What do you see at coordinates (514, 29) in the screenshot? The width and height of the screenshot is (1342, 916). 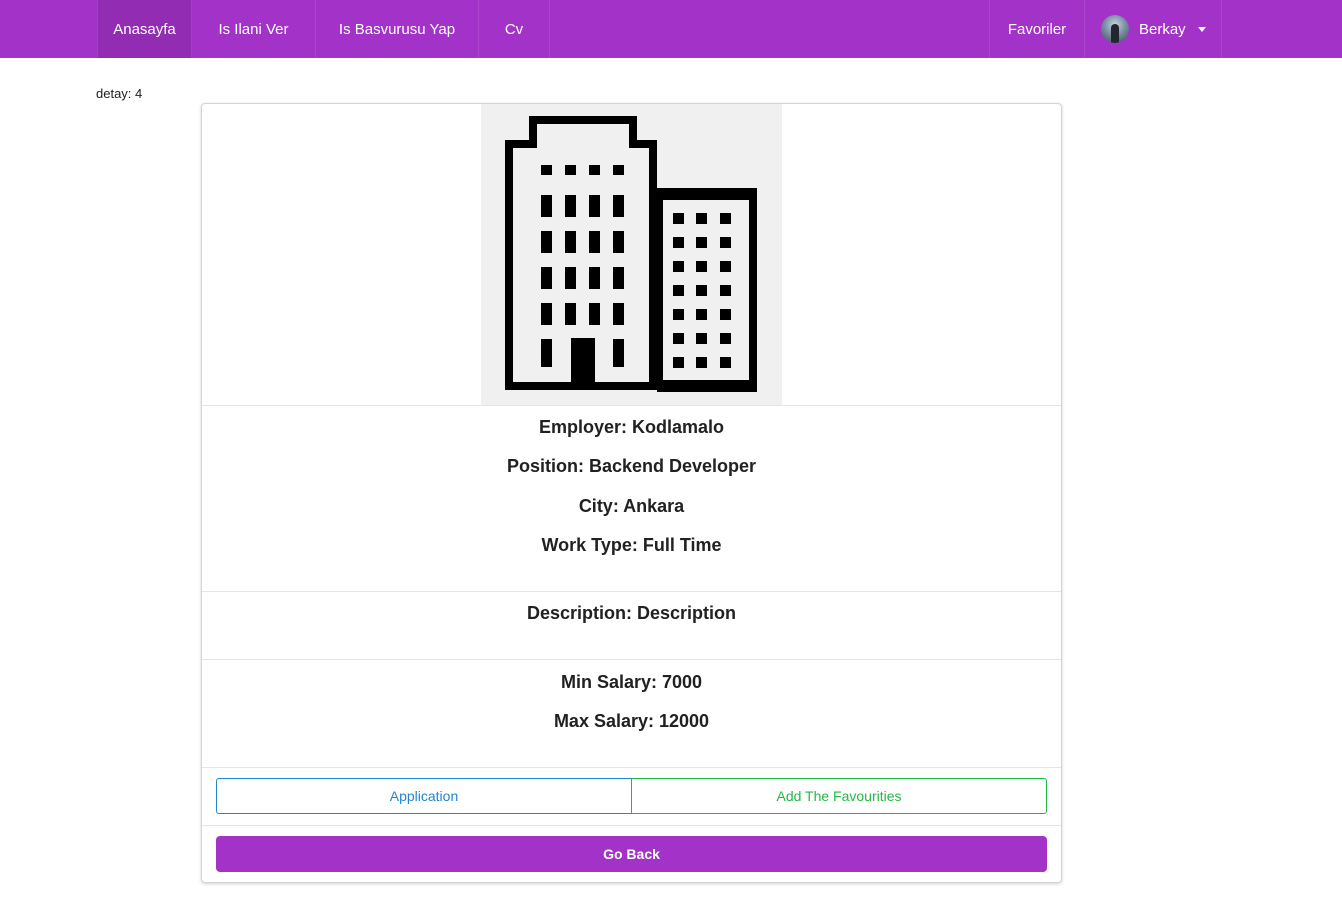 I see `nav-item-cv: Cv` at bounding box center [514, 29].